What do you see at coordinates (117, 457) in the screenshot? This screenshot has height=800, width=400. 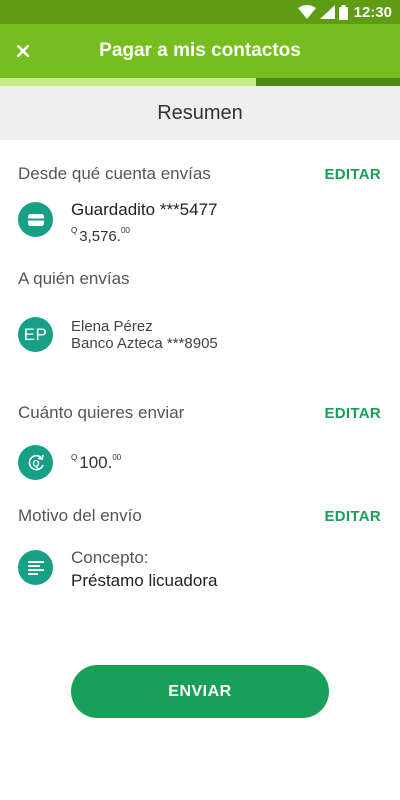 I see `amount-cents: 00` at bounding box center [117, 457].